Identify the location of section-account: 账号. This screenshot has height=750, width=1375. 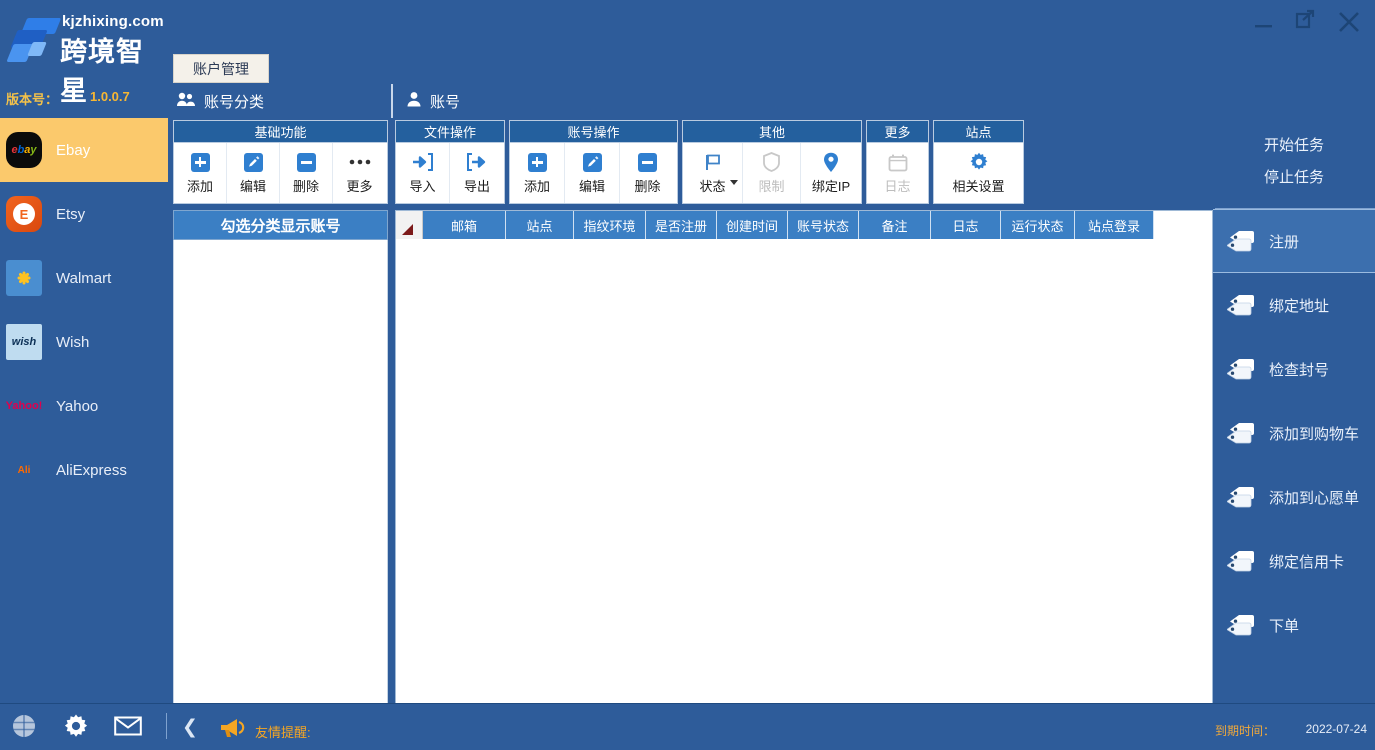
(433, 101).